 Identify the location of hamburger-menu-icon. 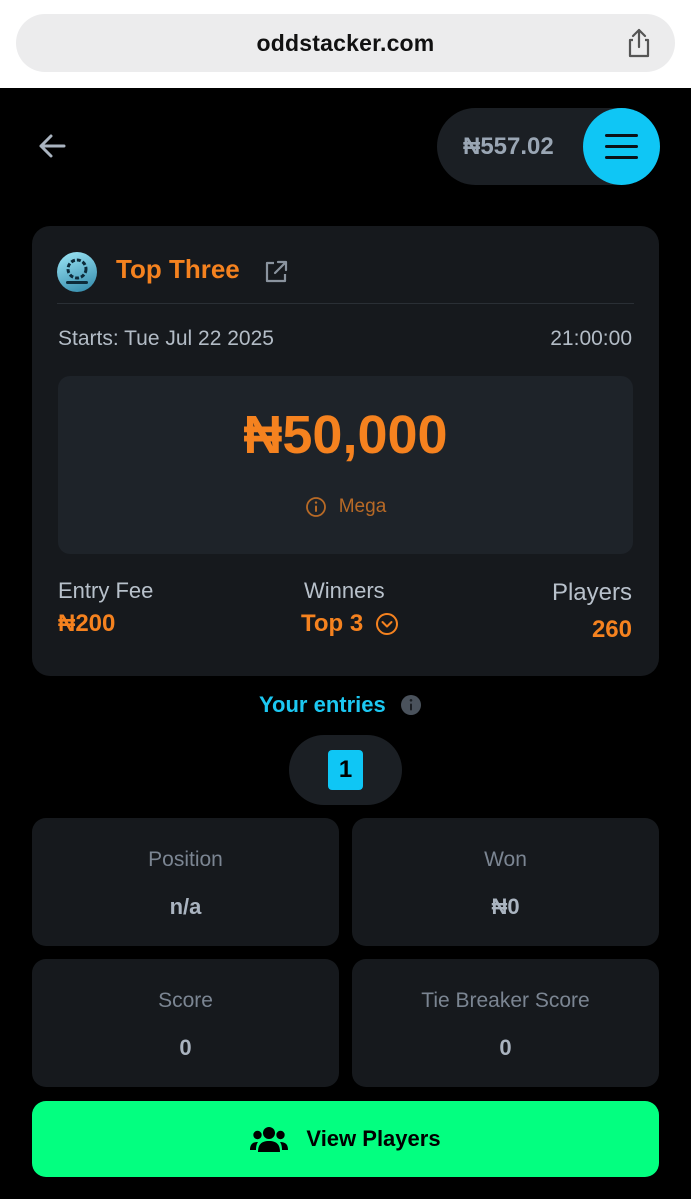
(621, 146).